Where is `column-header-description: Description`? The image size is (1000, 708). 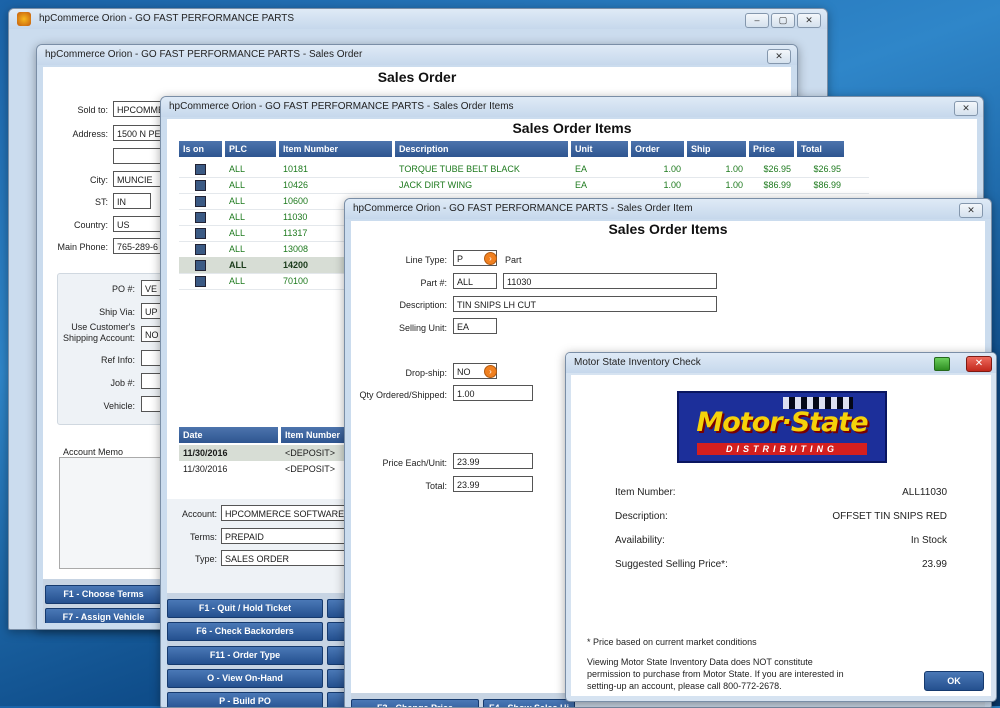 column-header-description: Description is located at coordinates (482, 149).